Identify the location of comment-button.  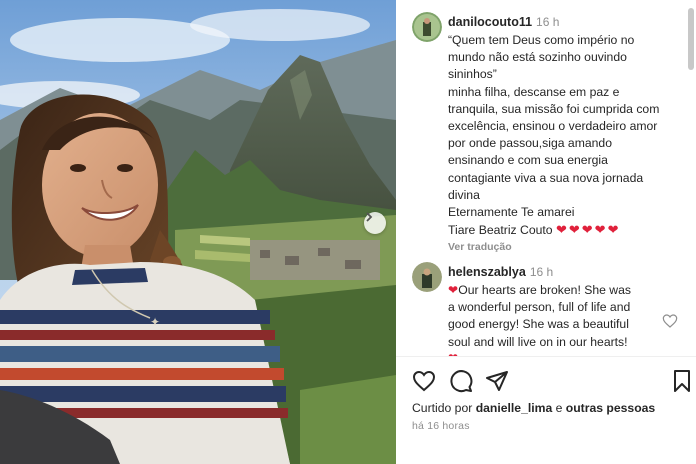
(461, 381).